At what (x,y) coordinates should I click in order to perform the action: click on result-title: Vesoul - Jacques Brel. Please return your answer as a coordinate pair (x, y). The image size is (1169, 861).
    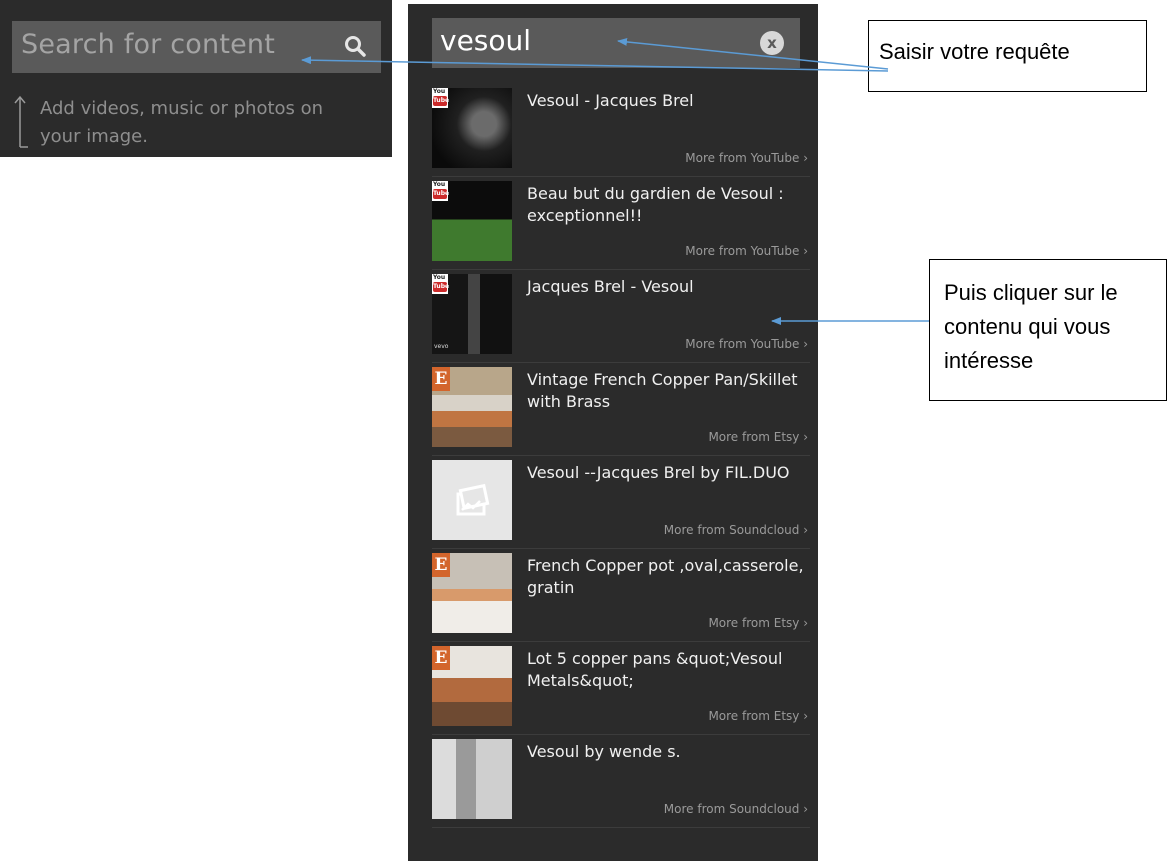
    Looking at the image, I should click on (610, 100).